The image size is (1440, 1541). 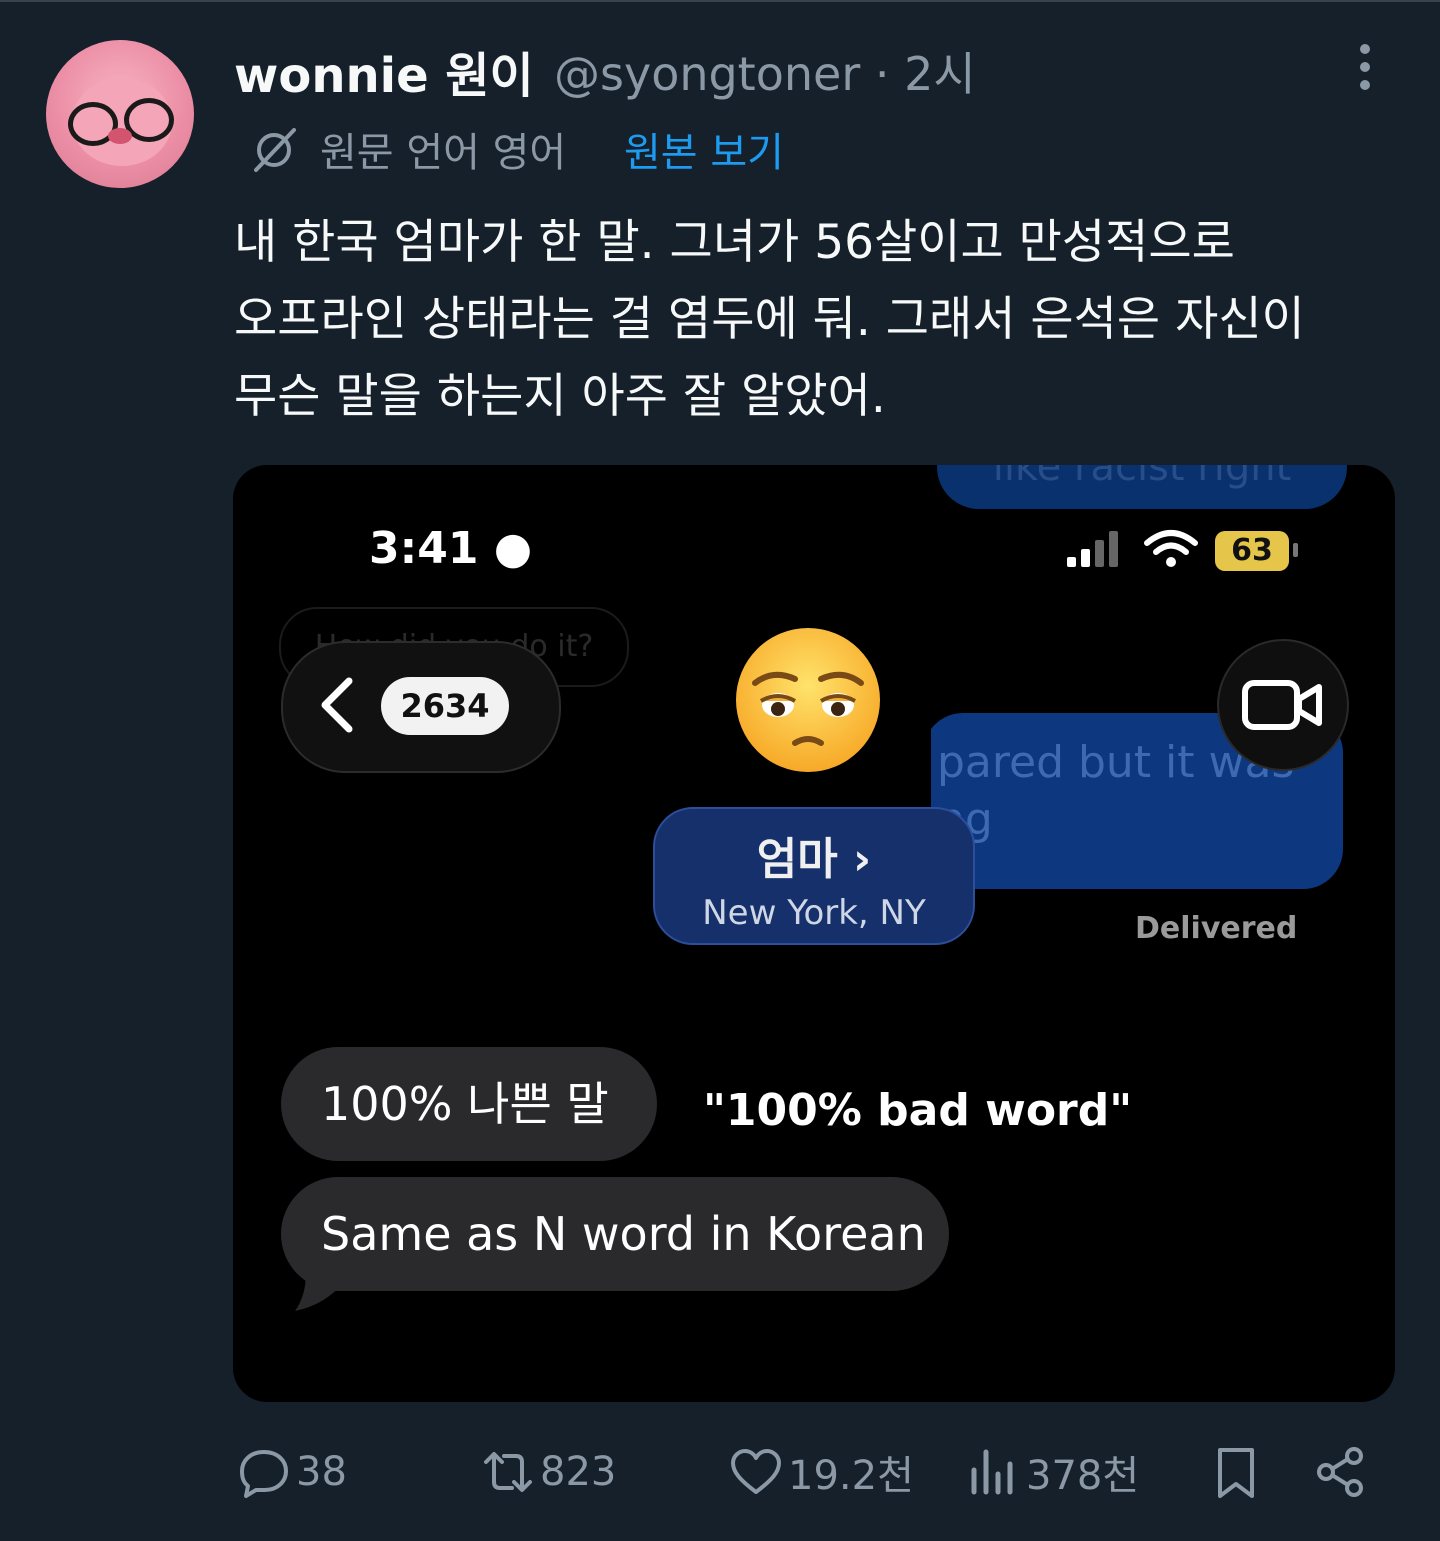 I want to click on like-button: 19.2천, so click(x=821, y=1472).